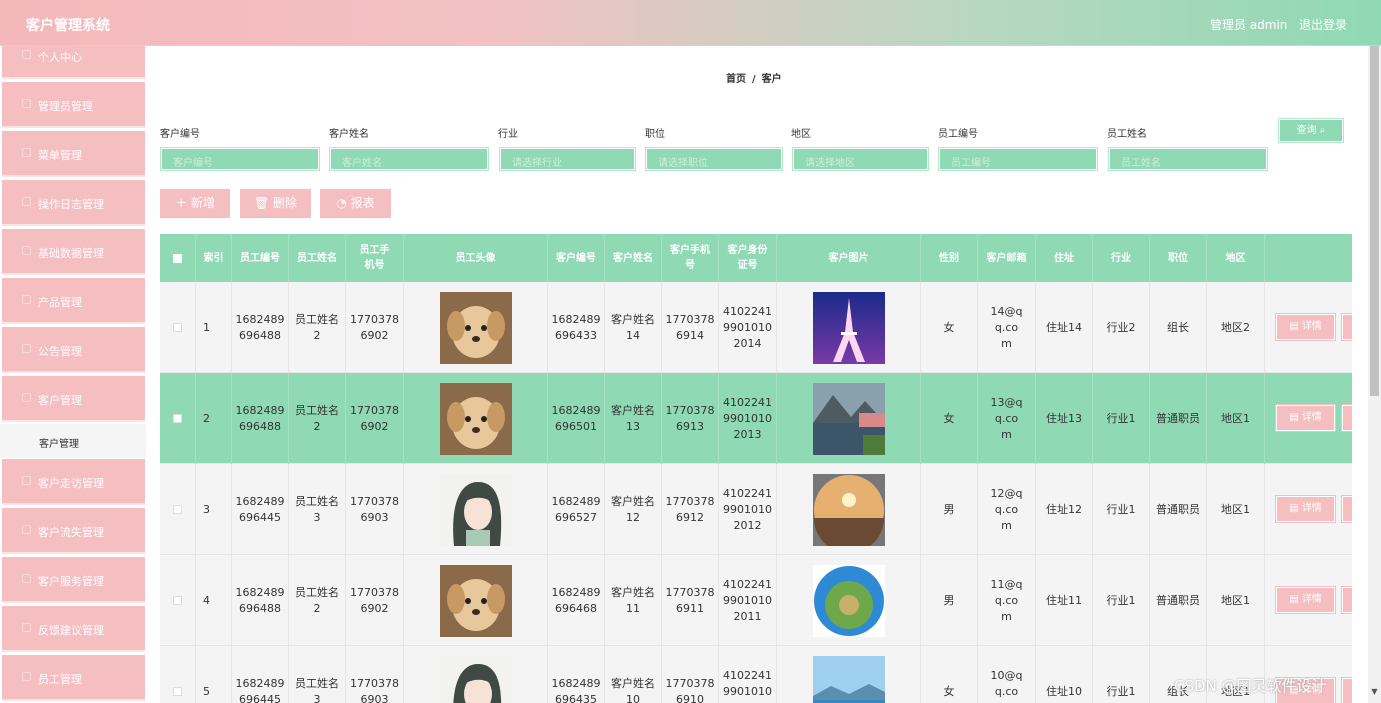 Image resolution: width=1381 pixels, height=703 pixels. What do you see at coordinates (71, 483) in the screenshot?
I see `sidebar-item-label: 客户走访管理` at bounding box center [71, 483].